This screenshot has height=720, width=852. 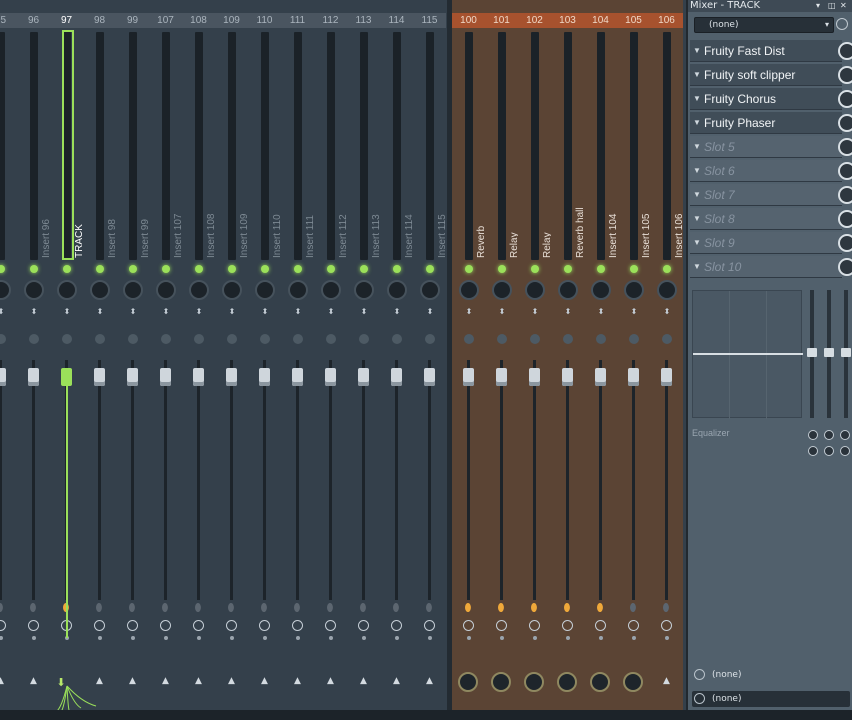 I want to click on effect-slot-3: ▼ Fruity Chorus, so click(x=771, y=99).